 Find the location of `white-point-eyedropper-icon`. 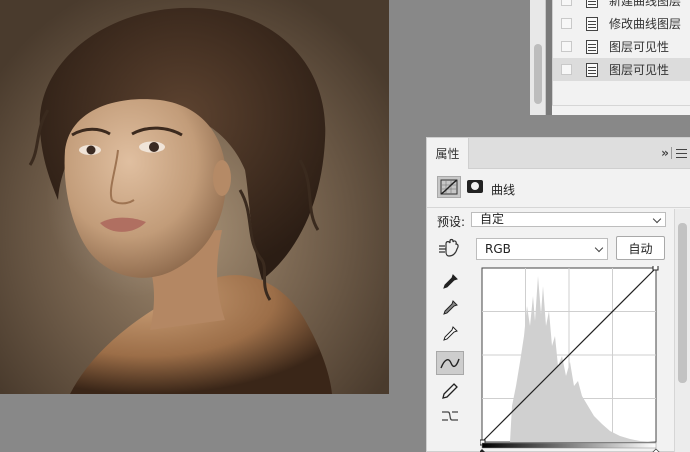

white-point-eyedropper-icon is located at coordinates (450, 334).